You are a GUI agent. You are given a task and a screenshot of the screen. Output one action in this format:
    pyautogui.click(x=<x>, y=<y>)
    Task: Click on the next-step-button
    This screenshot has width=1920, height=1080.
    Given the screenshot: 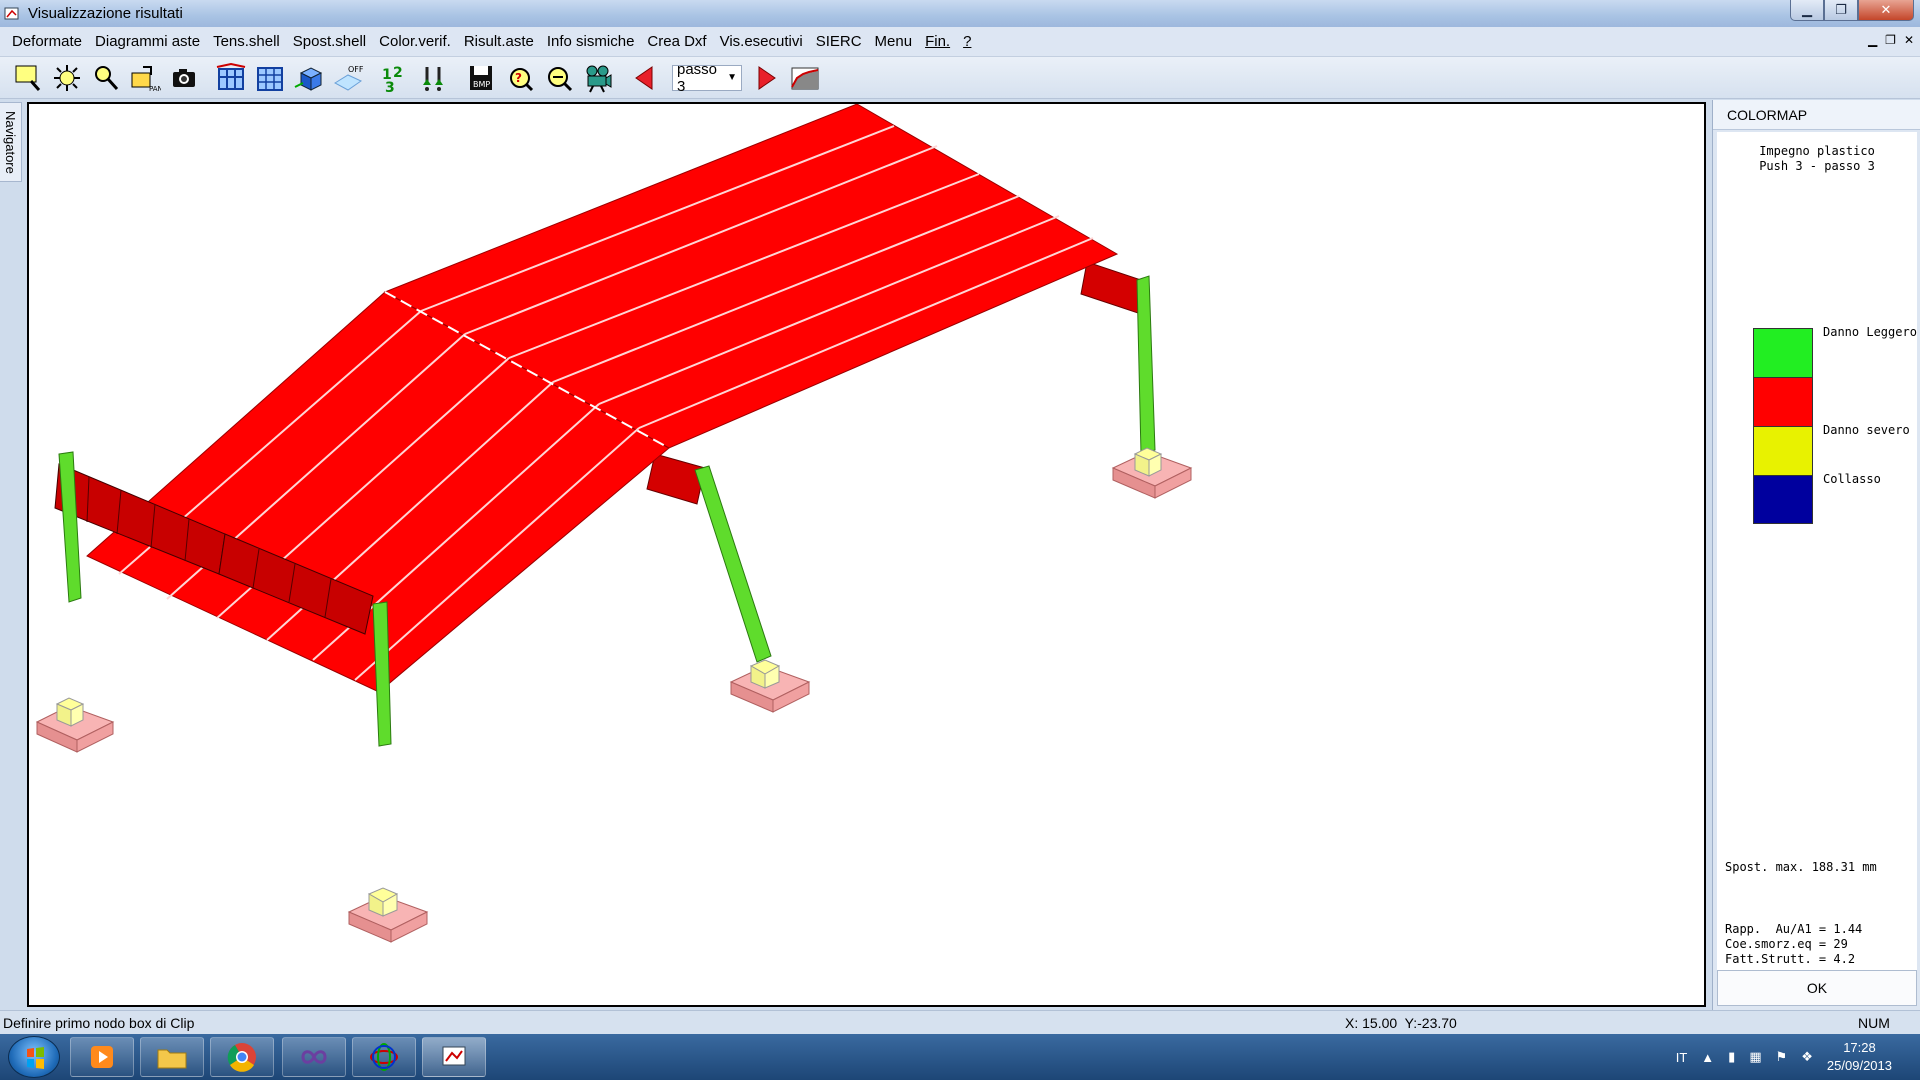 What is the action you would take?
    pyautogui.click(x=766, y=78)
    